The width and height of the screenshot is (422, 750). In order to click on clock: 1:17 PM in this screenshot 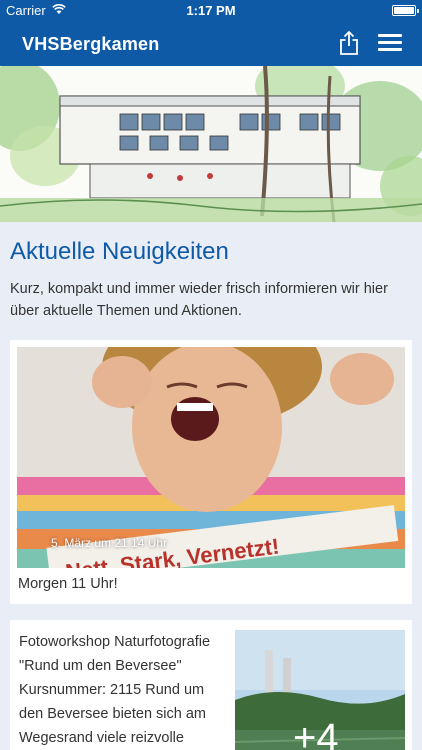, I will do `click(211, 10)`.